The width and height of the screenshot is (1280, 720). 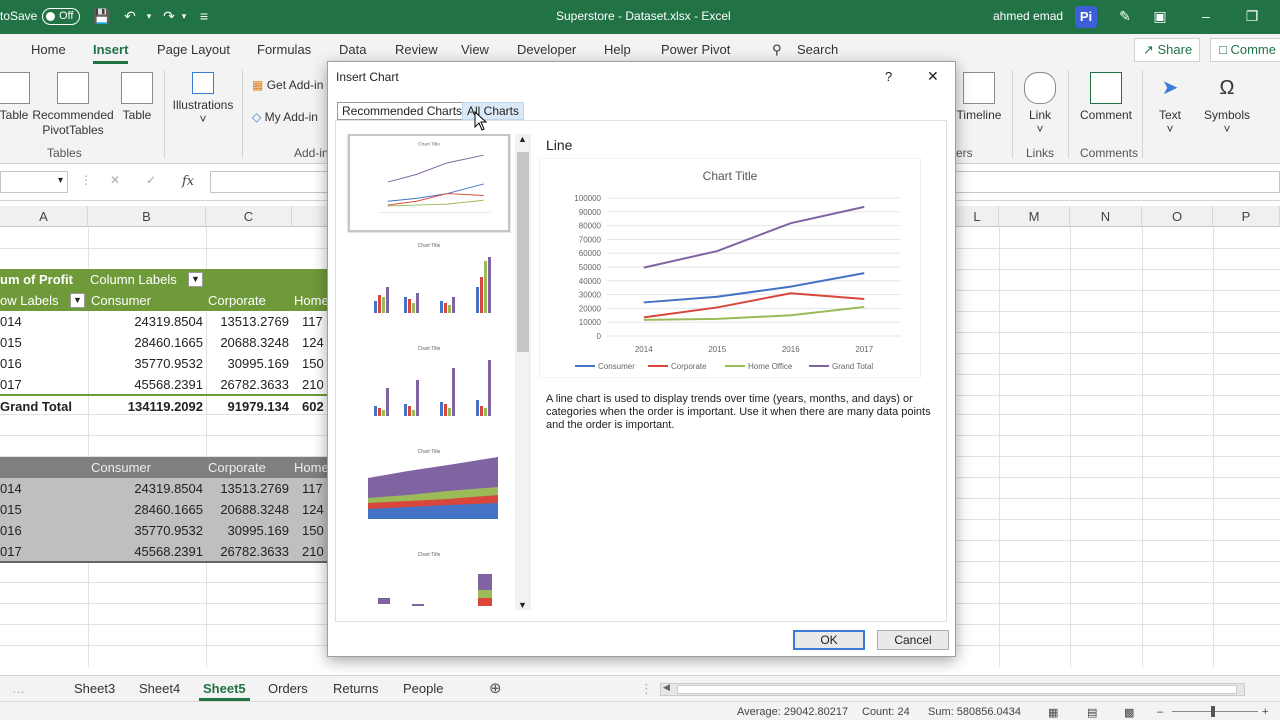 I want to click on thumb-line-chart: Chart Title, so click(x=429, y=183).